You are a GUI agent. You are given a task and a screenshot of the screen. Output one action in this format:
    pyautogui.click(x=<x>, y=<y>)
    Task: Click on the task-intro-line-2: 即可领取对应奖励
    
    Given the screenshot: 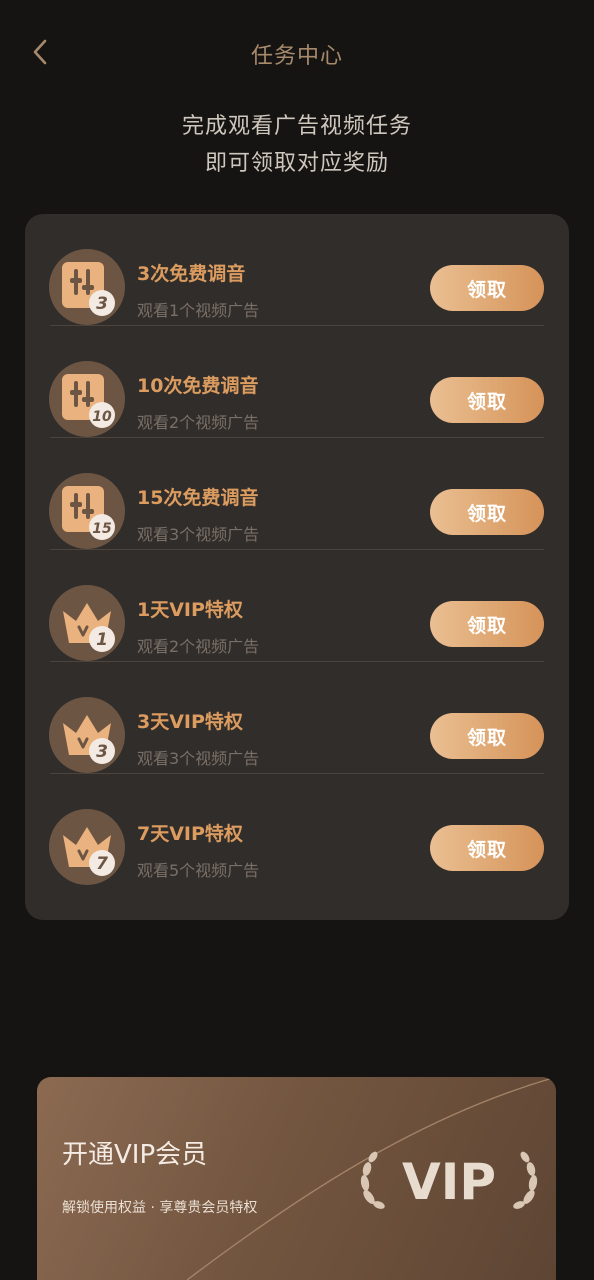 What is the action you would take?
    pyautogui.click(x=296, y=163)
    